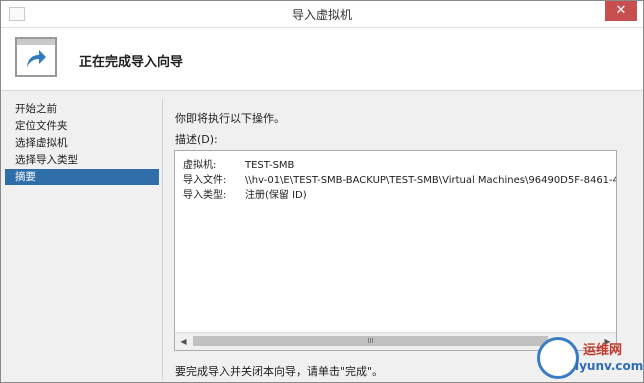 The image size is (644, 383). What do you see at coordinates (270, 165) in the screenshot?
I see `row-value: TEST-SMB` at bounding box center [270, 165].